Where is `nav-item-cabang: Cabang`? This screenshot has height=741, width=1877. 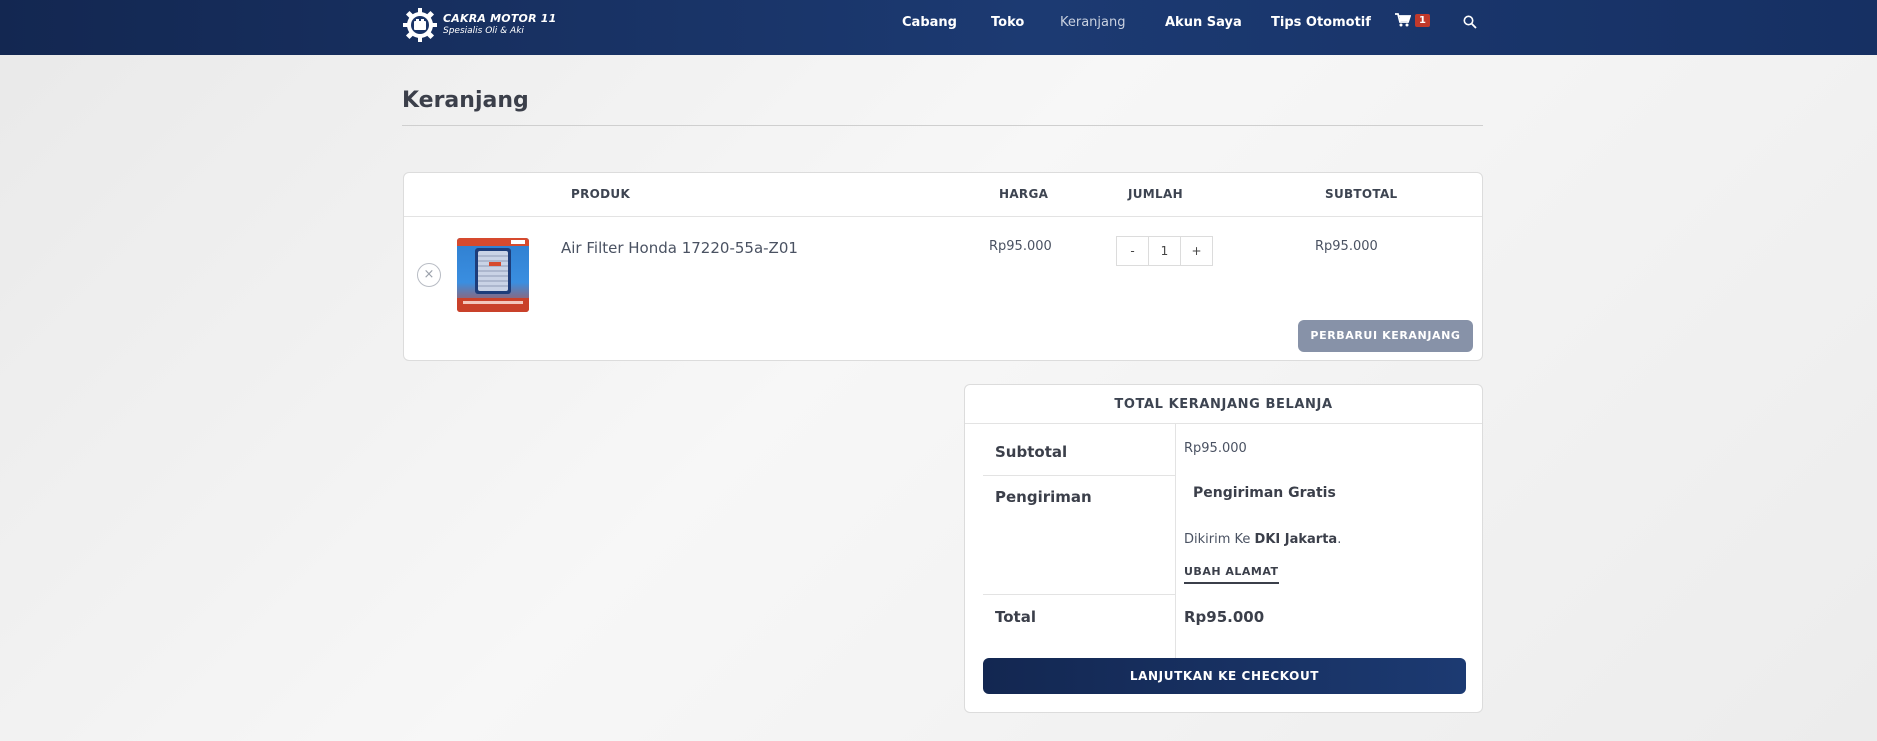
nav-item-cabang: Cabang is located at coordinates (929, 22).